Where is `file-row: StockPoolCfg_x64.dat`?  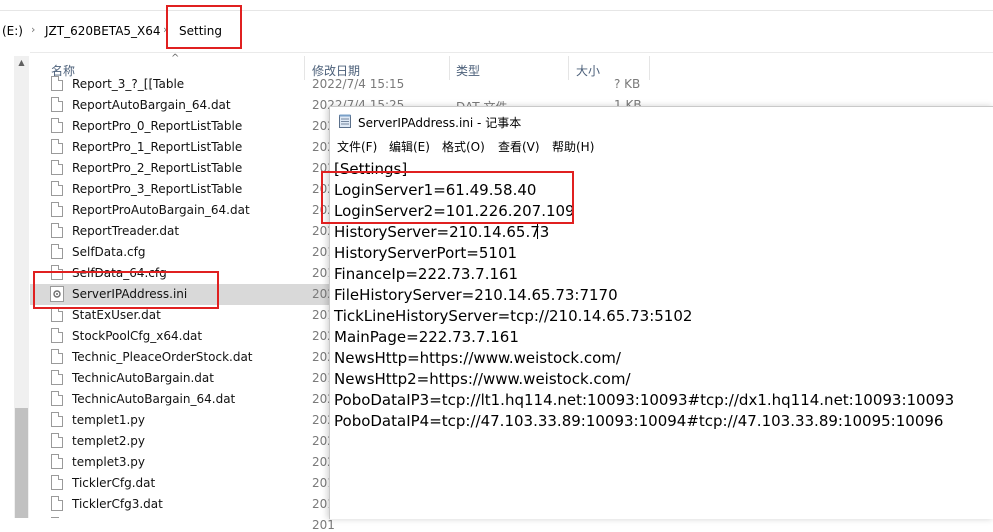 file-row: StockPoolCfg_x64.dat is located at coordinates (180, 336).